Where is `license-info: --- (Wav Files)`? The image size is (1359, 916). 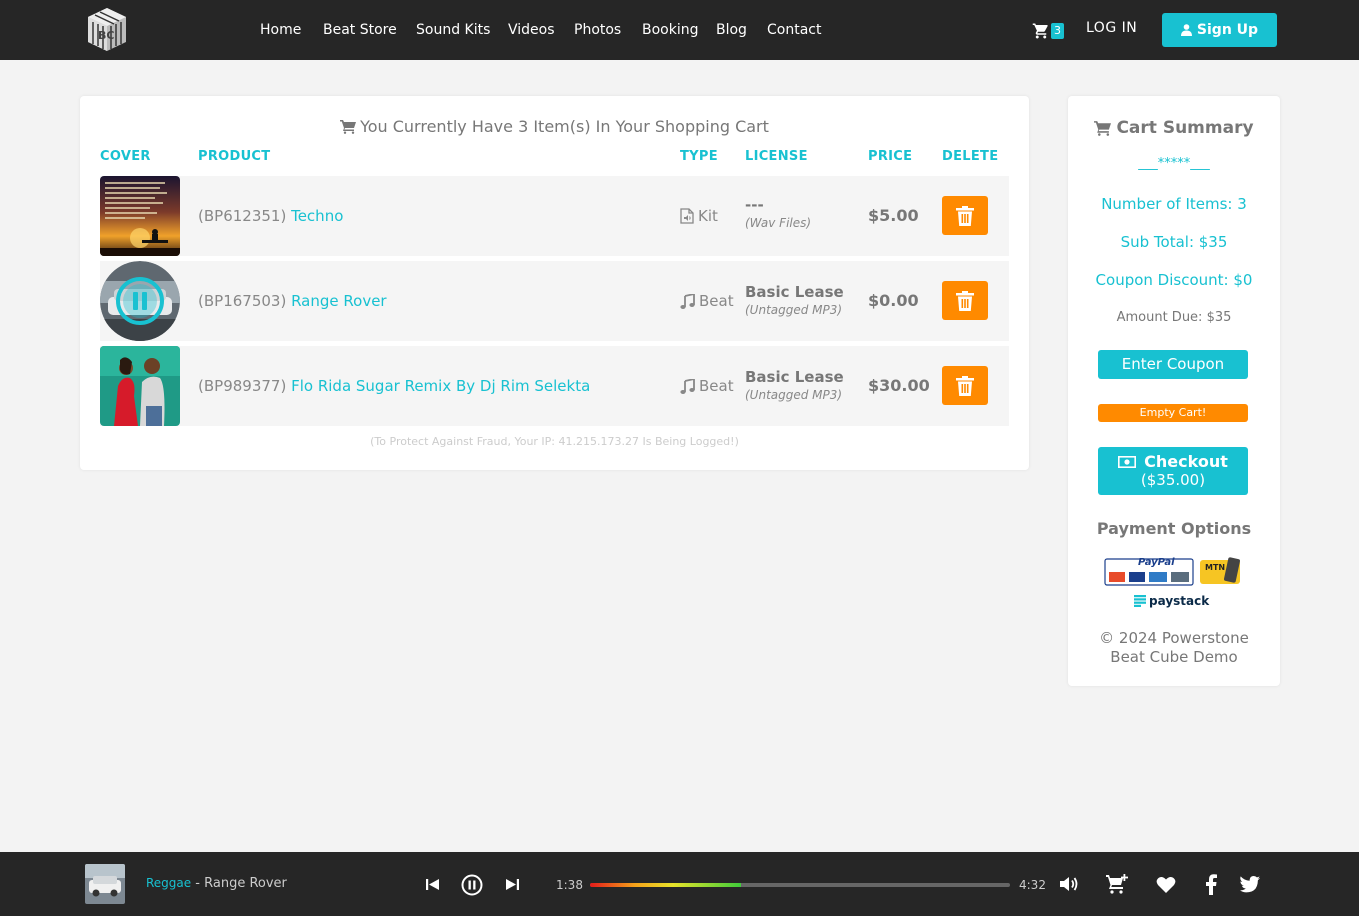
license-info: --- (Wav Files) is located at coordinates (778, 213).